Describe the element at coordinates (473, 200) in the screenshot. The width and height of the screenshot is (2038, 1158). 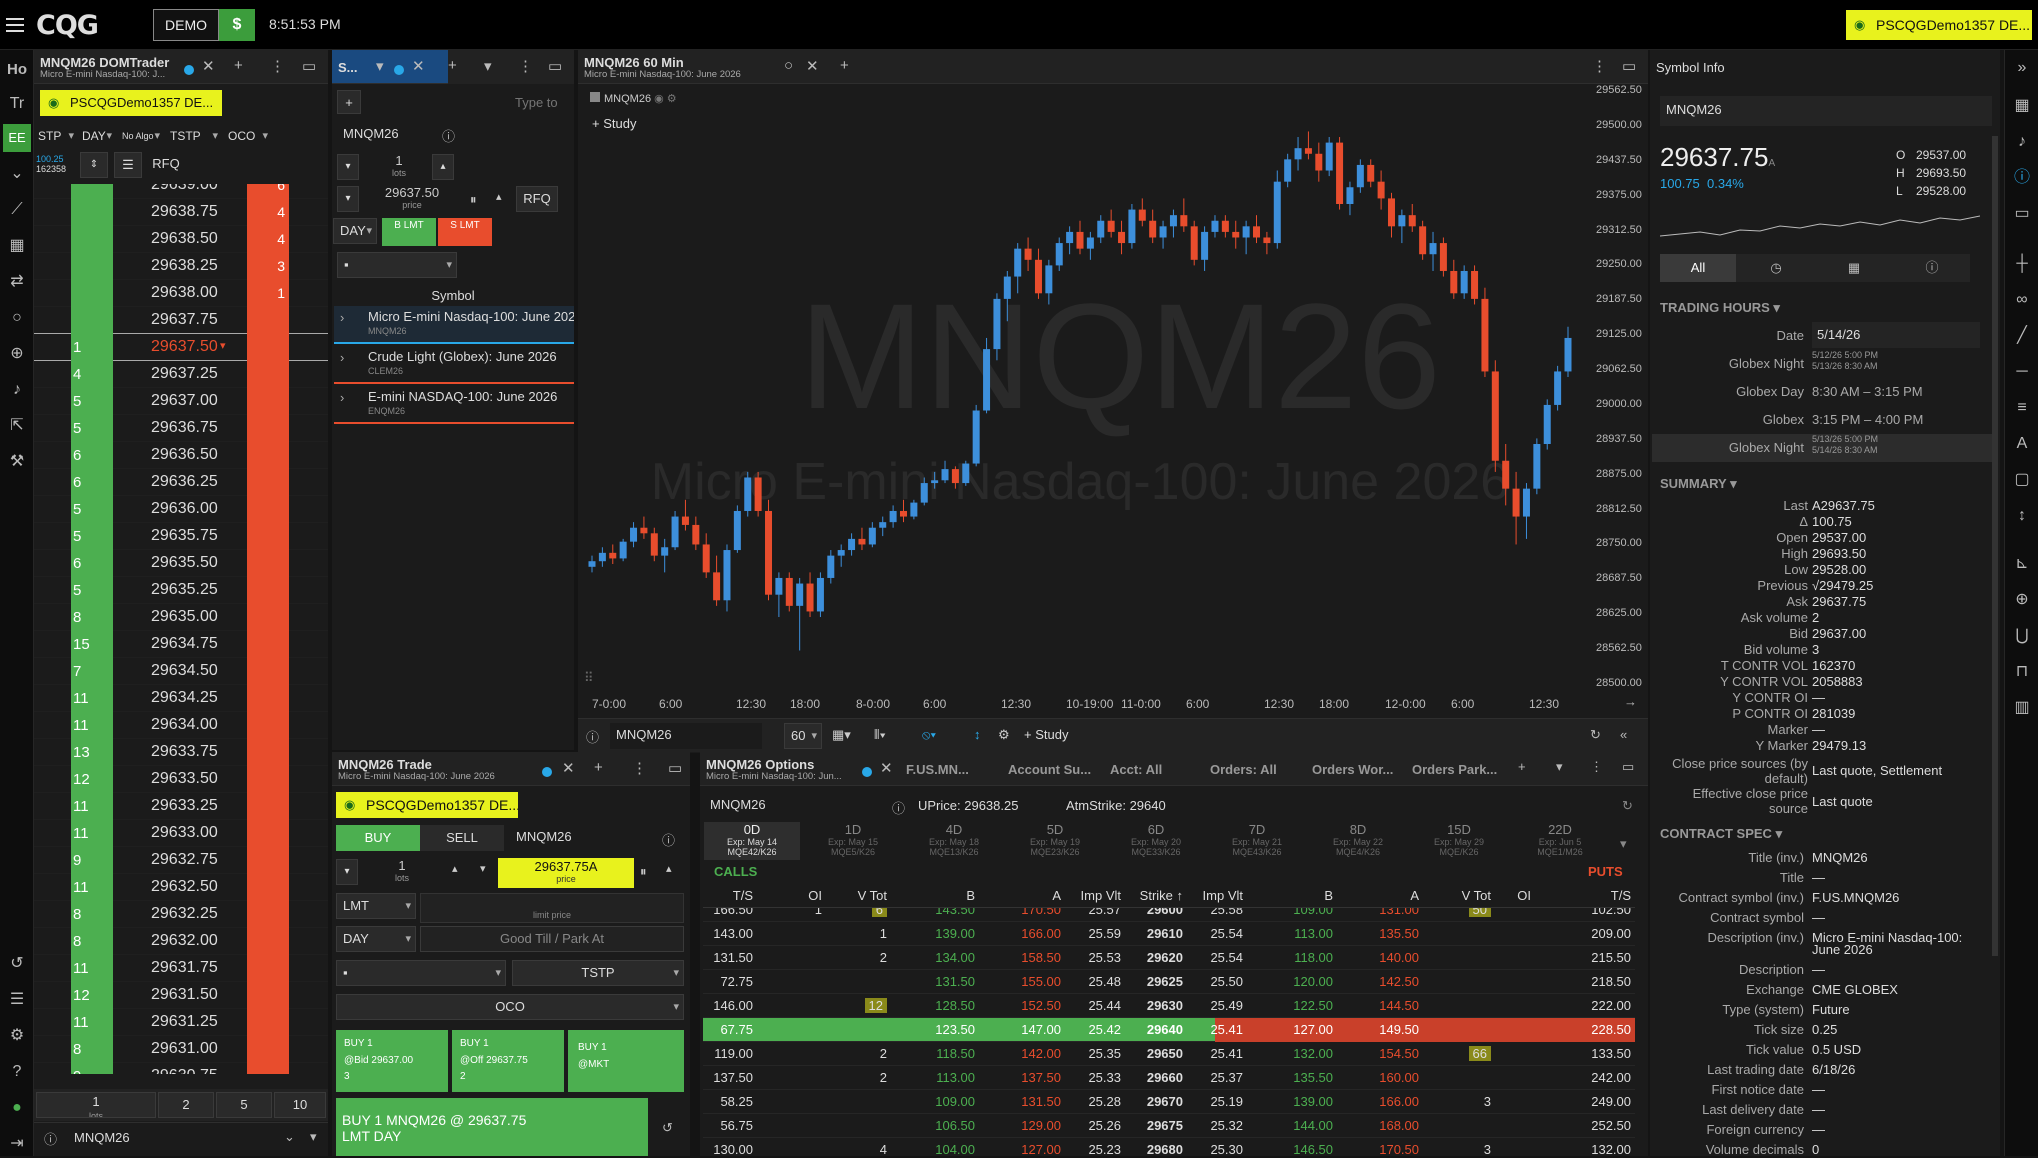
I see `pause-icon: ⏸` at that location.